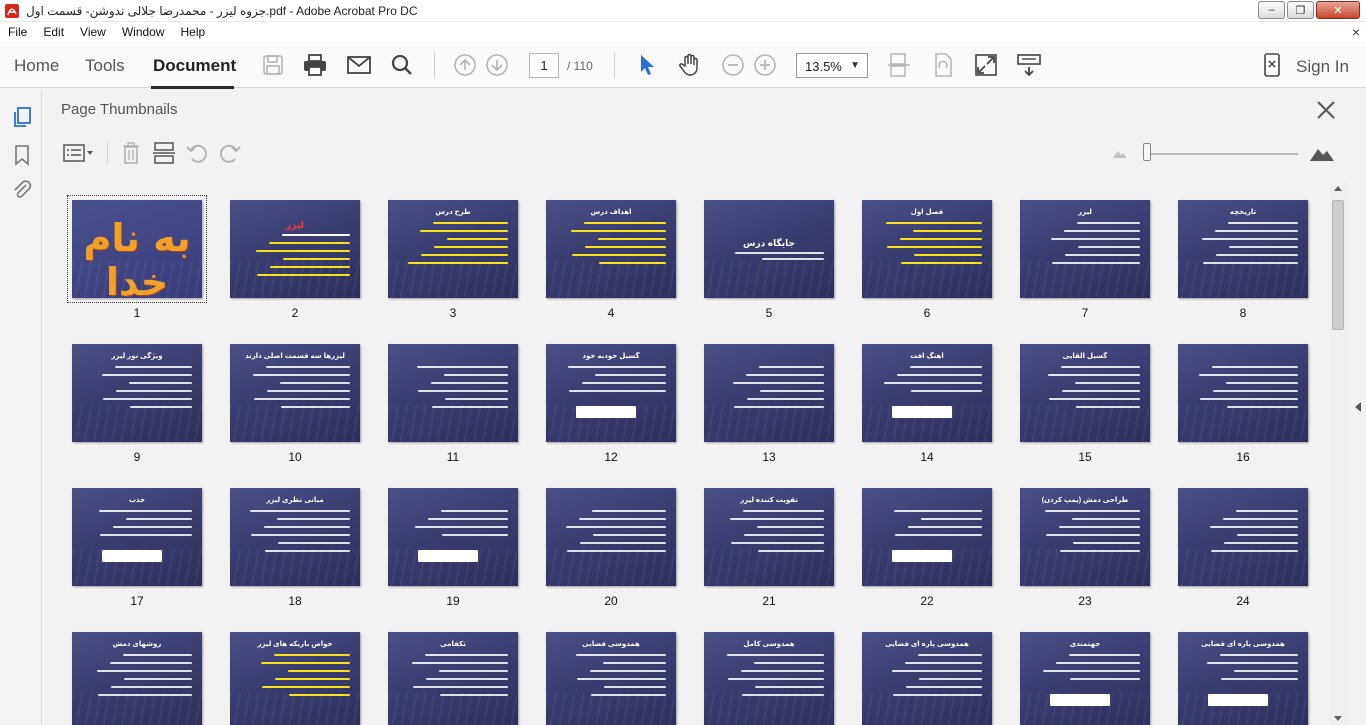  I want to click on close-document-icon: ×, so click(1356, 32).